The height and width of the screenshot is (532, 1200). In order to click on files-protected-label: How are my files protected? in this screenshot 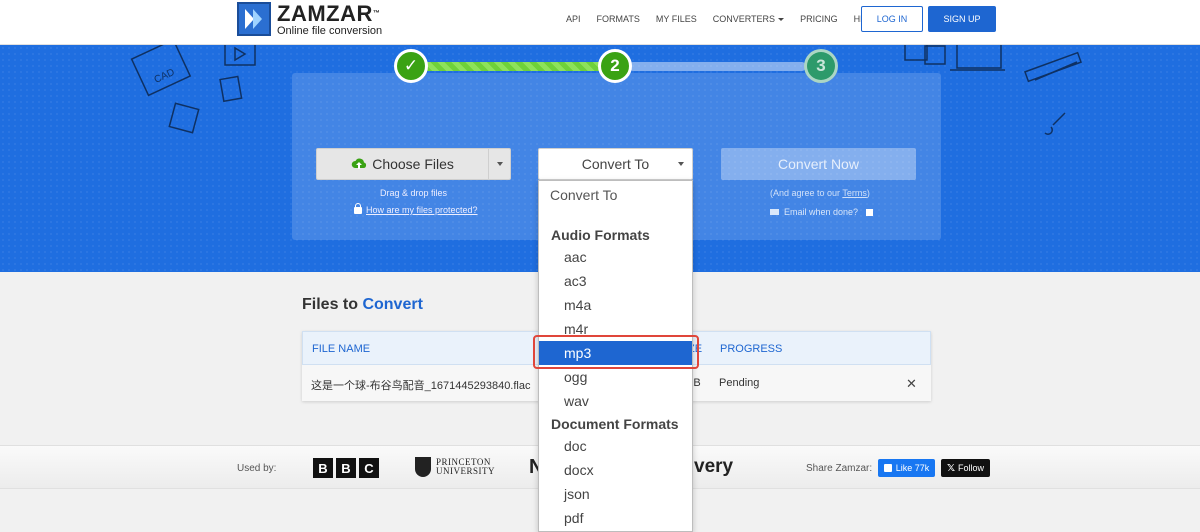, I will do `click(422, 210)`.